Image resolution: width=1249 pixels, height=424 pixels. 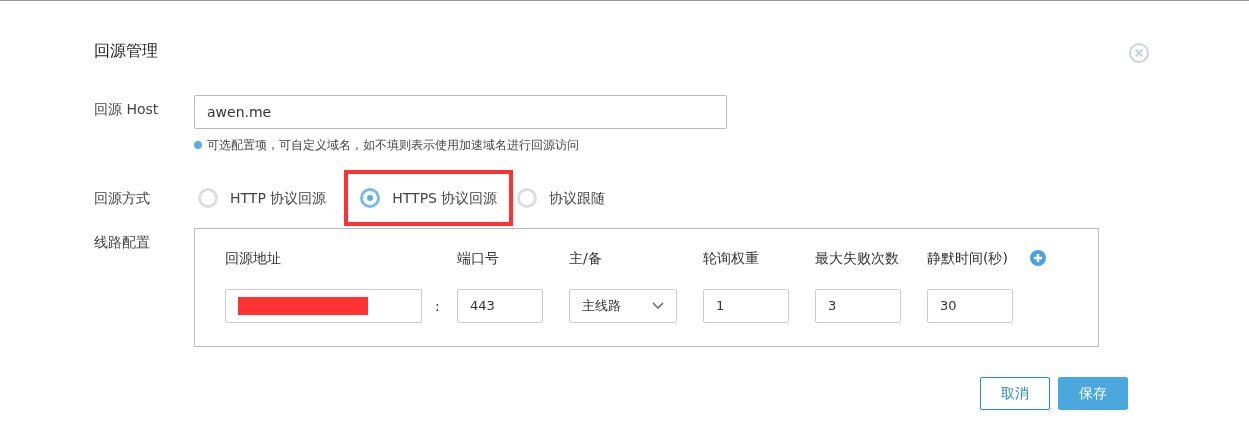 I want to click on input-field: 3, so click(x=858, y=306).